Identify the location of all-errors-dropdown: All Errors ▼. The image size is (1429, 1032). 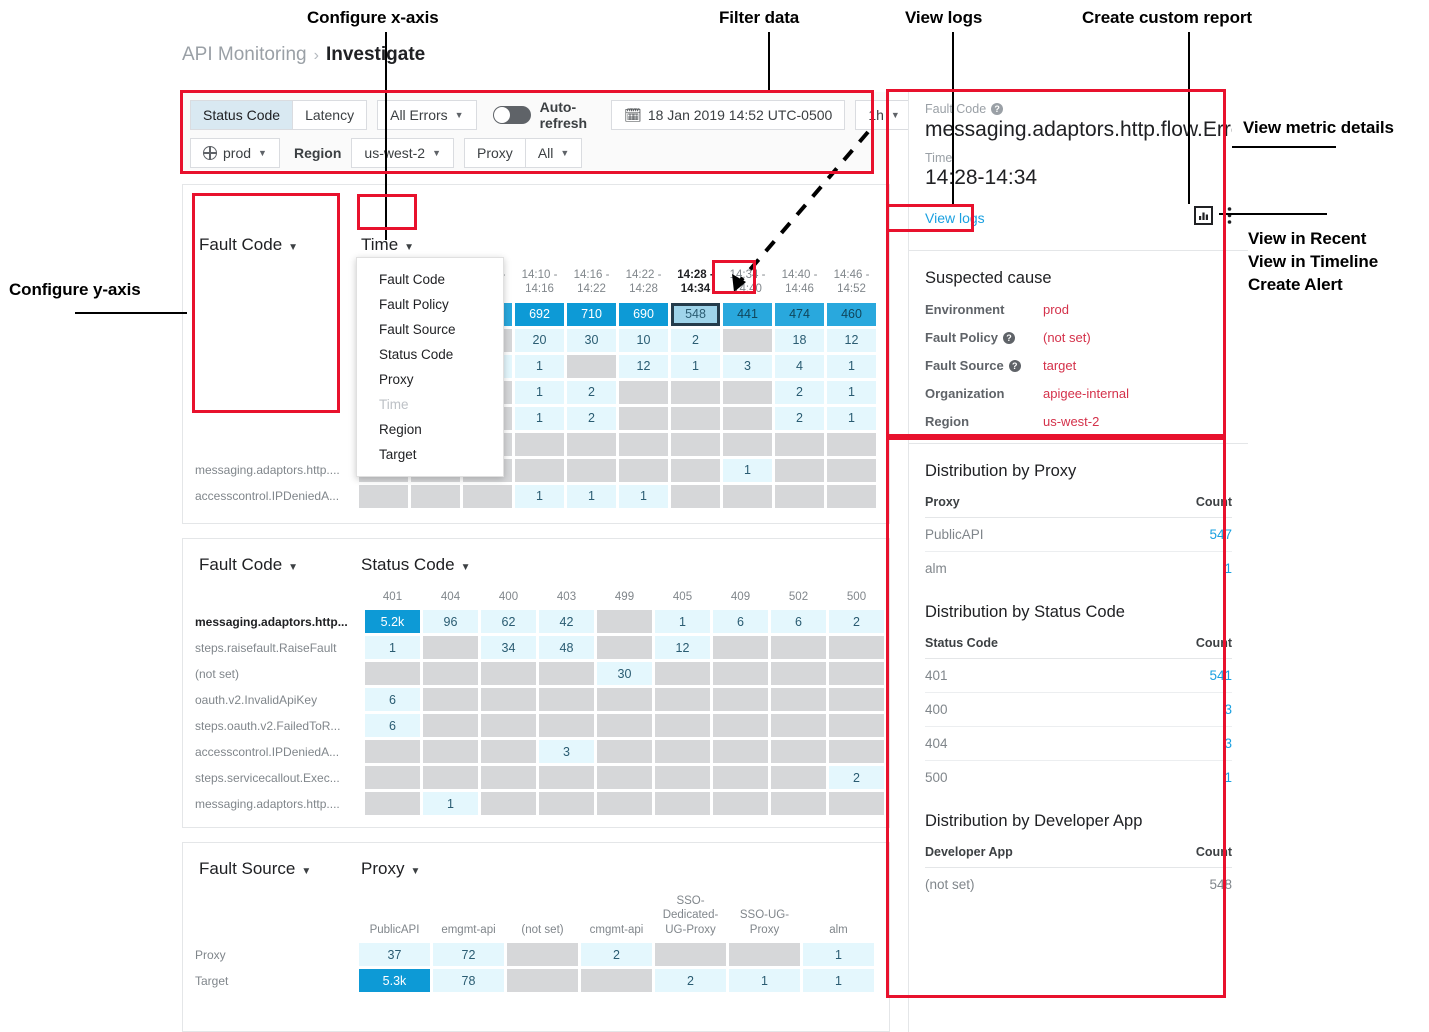
(427, 115).